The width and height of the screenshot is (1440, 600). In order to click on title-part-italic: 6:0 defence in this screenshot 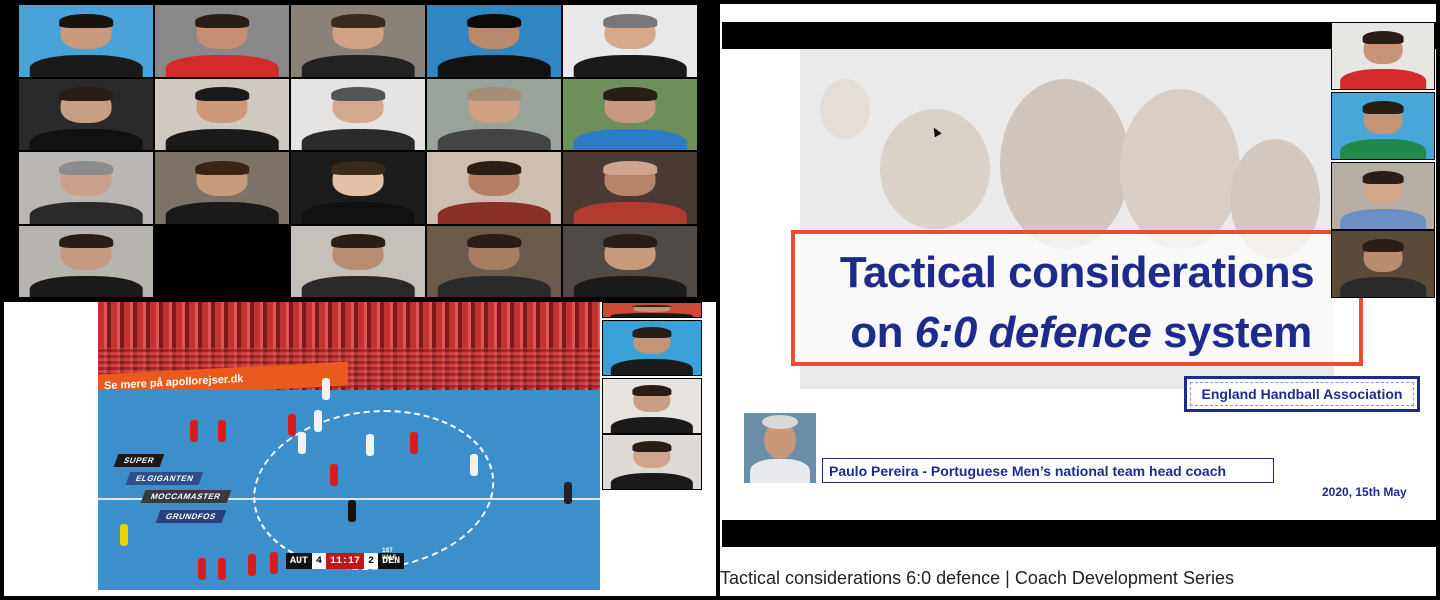, I will do `click(1033, 332)`.